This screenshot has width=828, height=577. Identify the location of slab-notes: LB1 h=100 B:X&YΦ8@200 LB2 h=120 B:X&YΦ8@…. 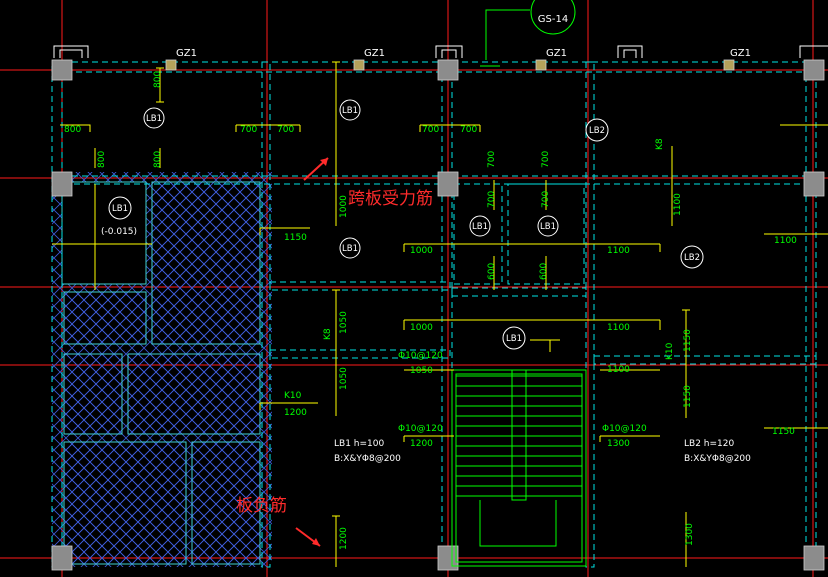
(542, 451).